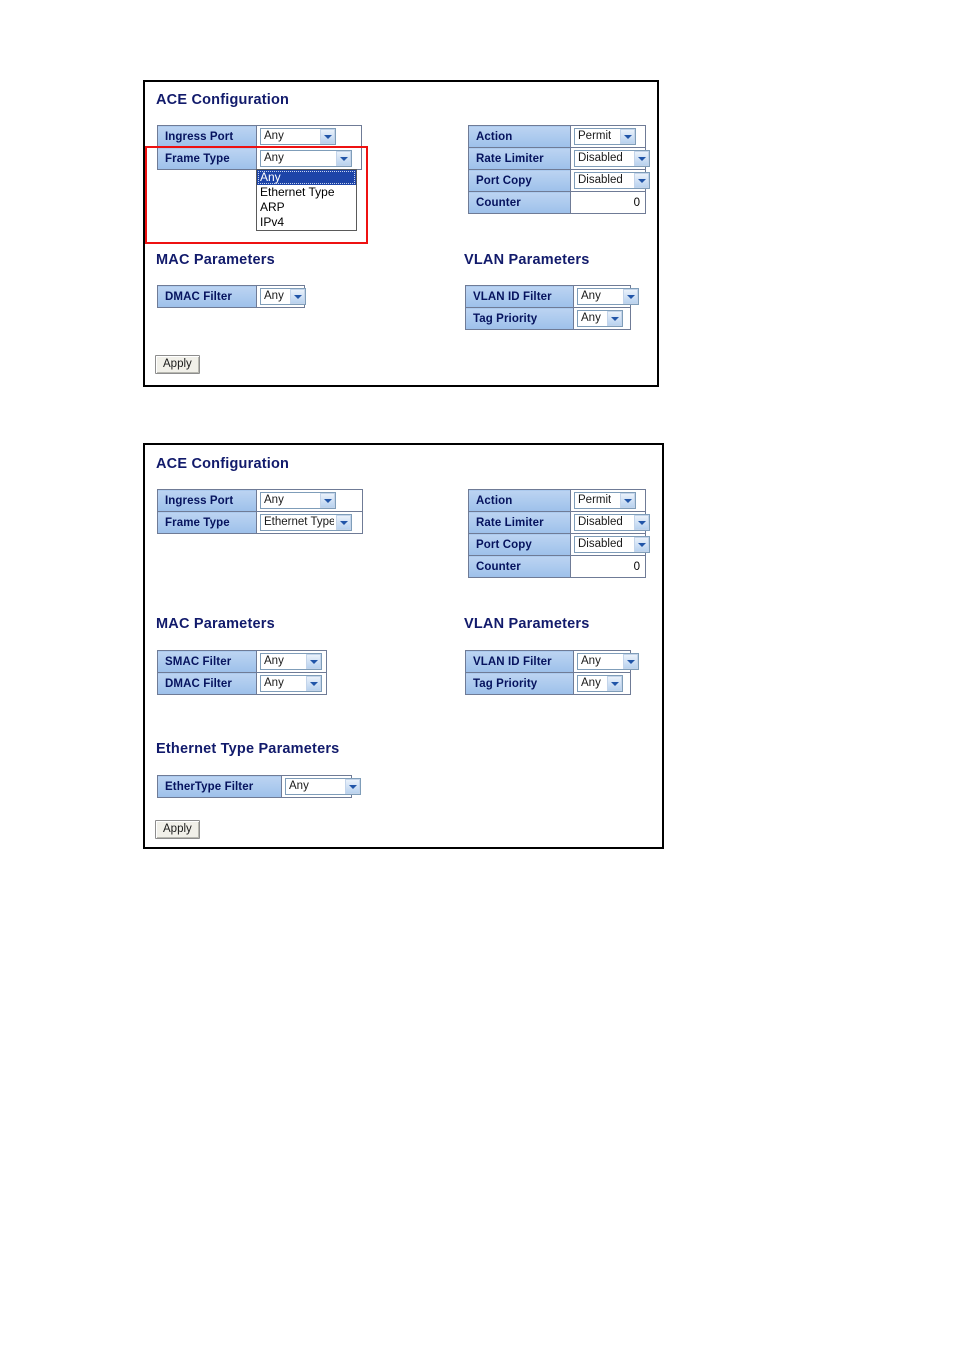 The image size is (954, 1348). Describe the element at coordinates (600, 179) in the screenshot. I see `port-copy-value: Disabled` at that location.